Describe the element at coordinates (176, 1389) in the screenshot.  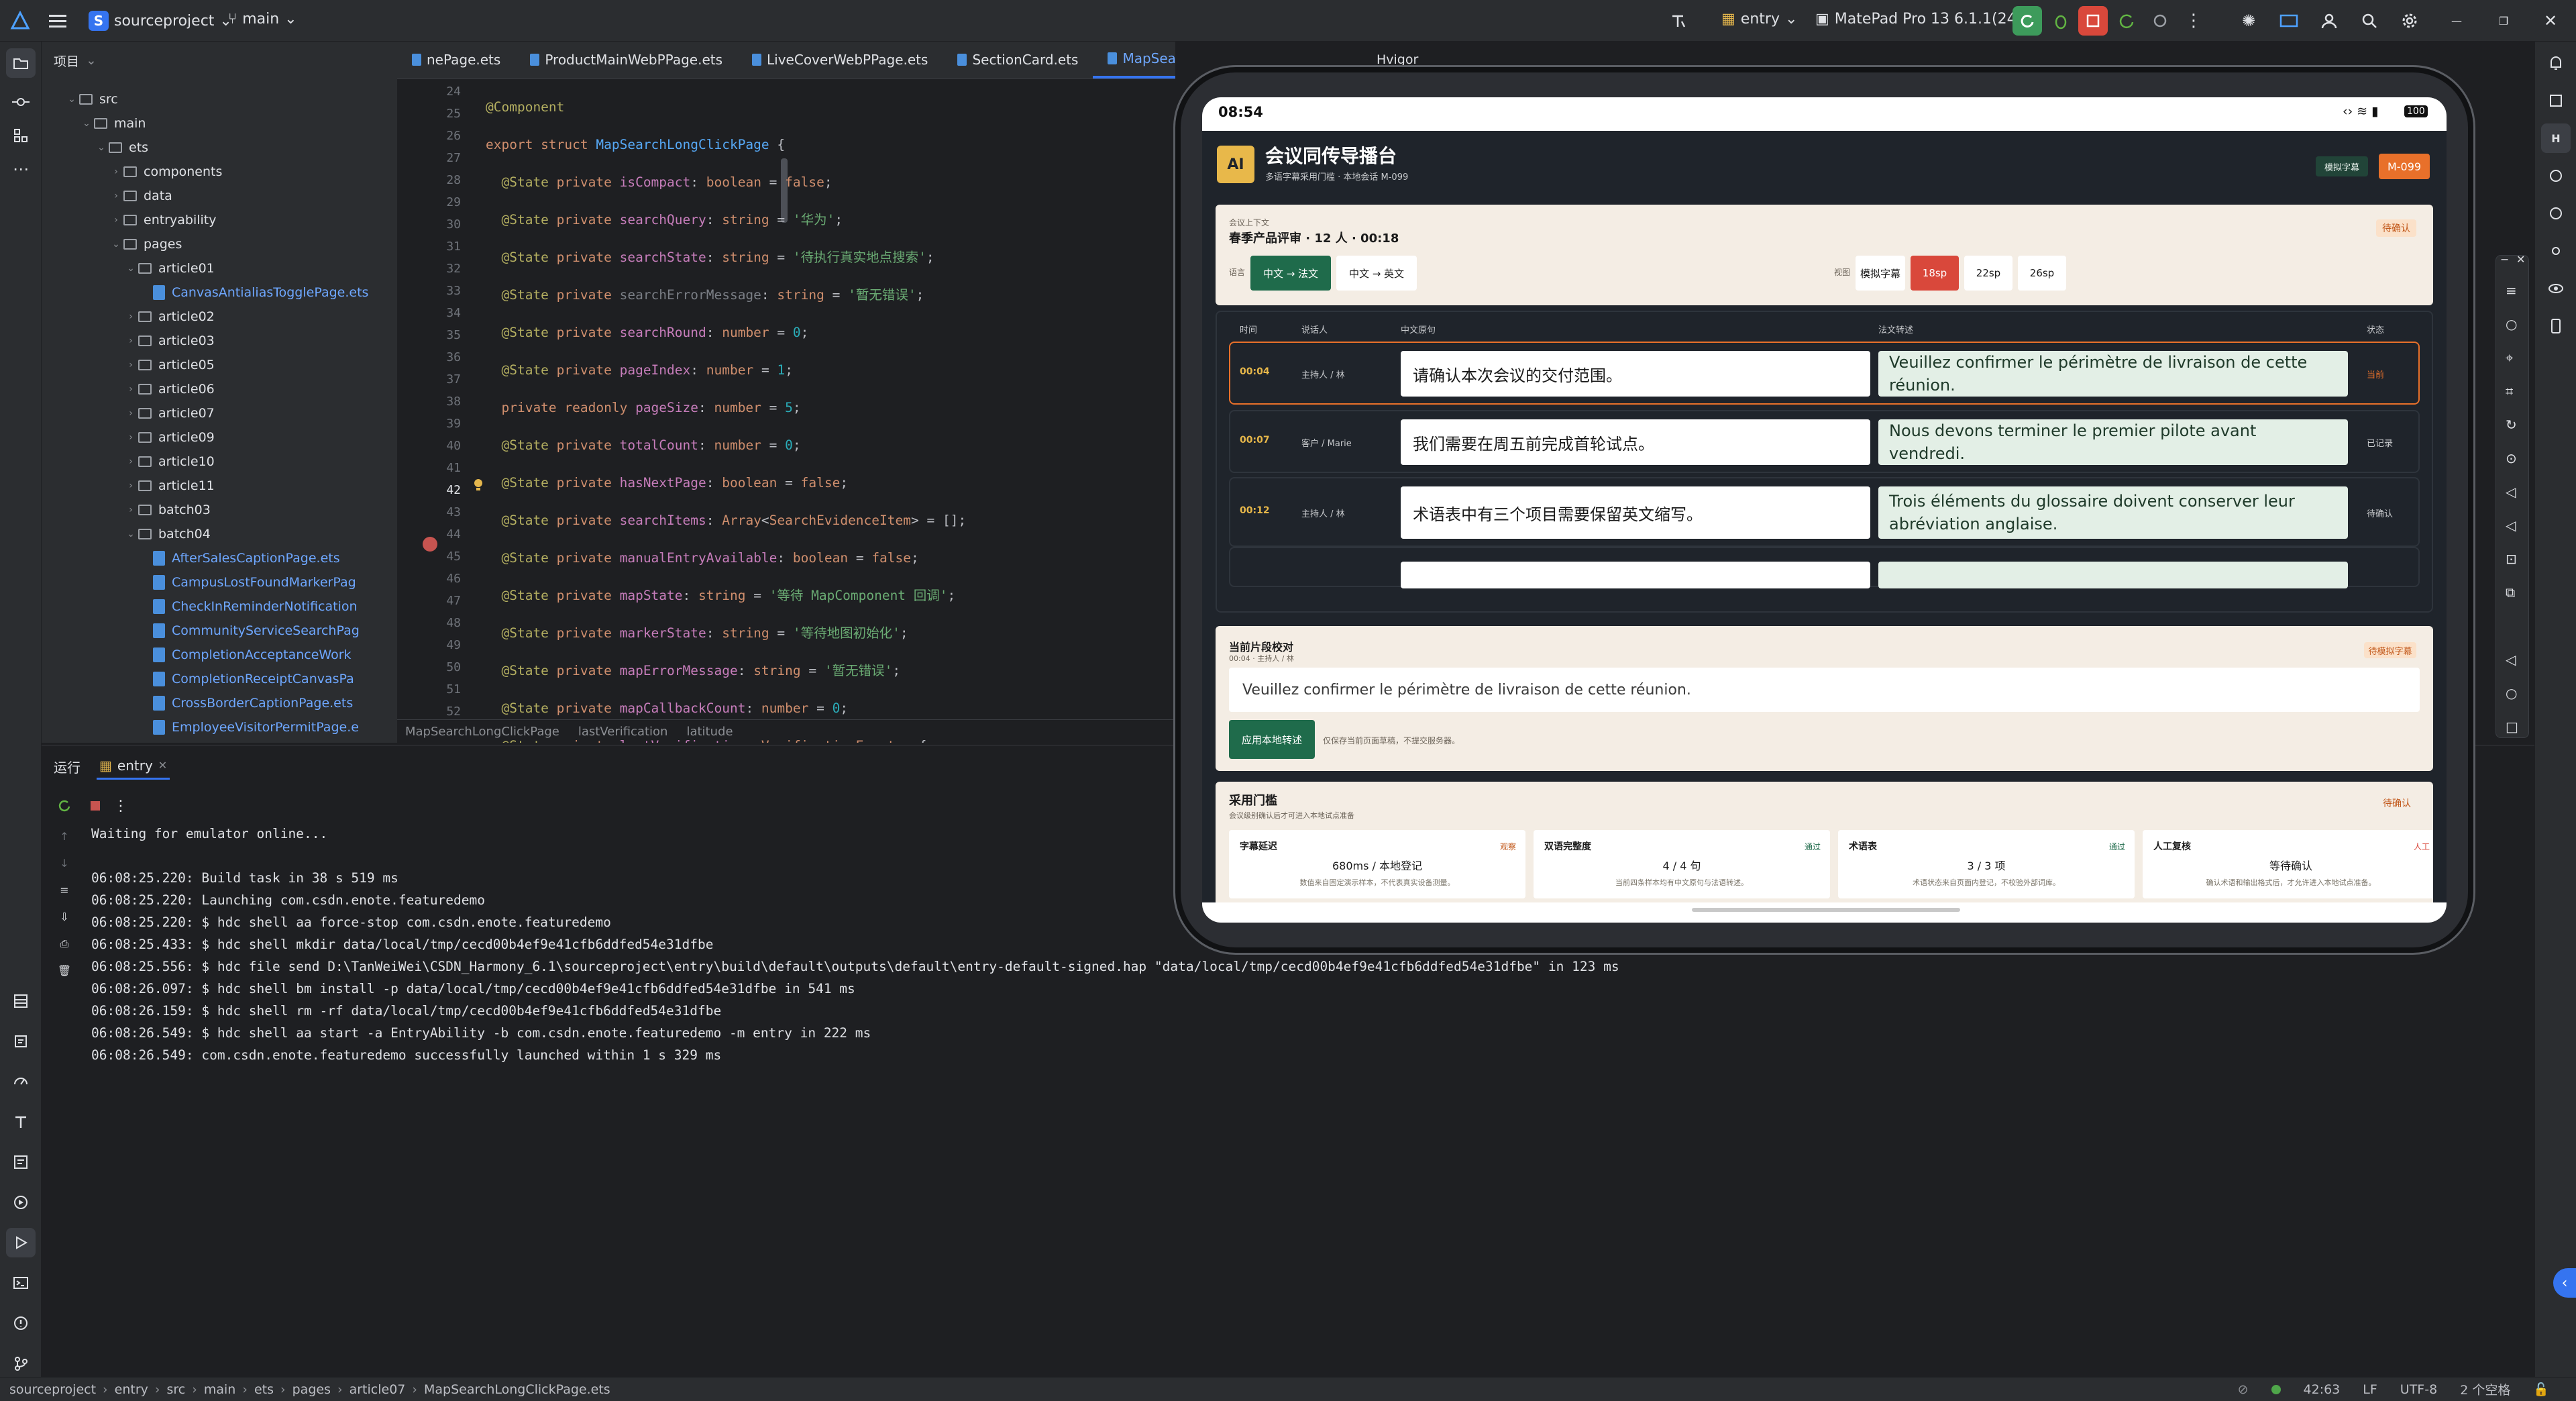
I see `status-path-item: src` at that location.